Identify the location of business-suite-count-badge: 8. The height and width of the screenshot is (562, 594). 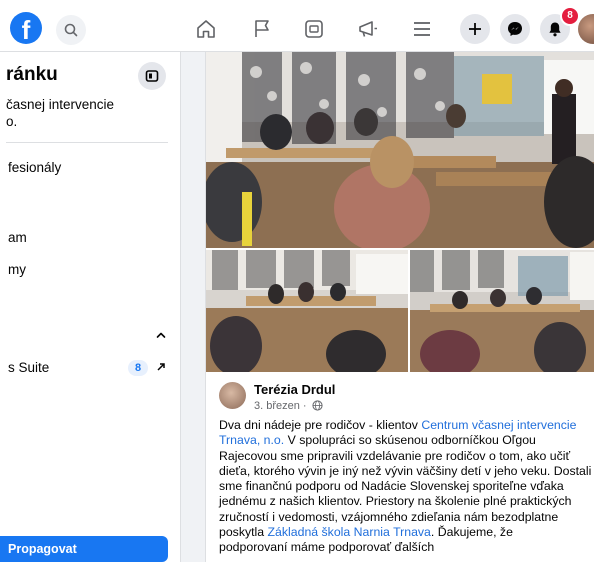
(138, 368).